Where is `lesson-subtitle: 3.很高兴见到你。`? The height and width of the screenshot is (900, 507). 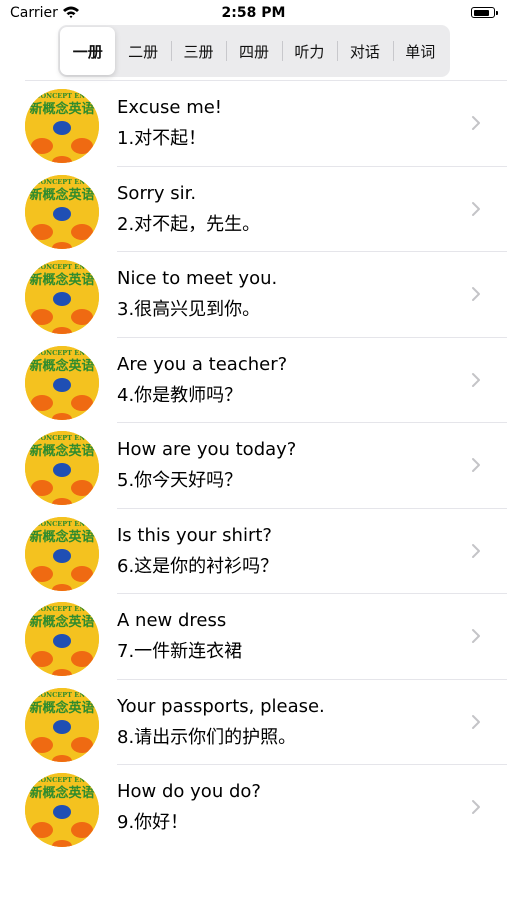
lesson-subtitle: 3.很高兴见到你。 is located at coordinates (189, 309).